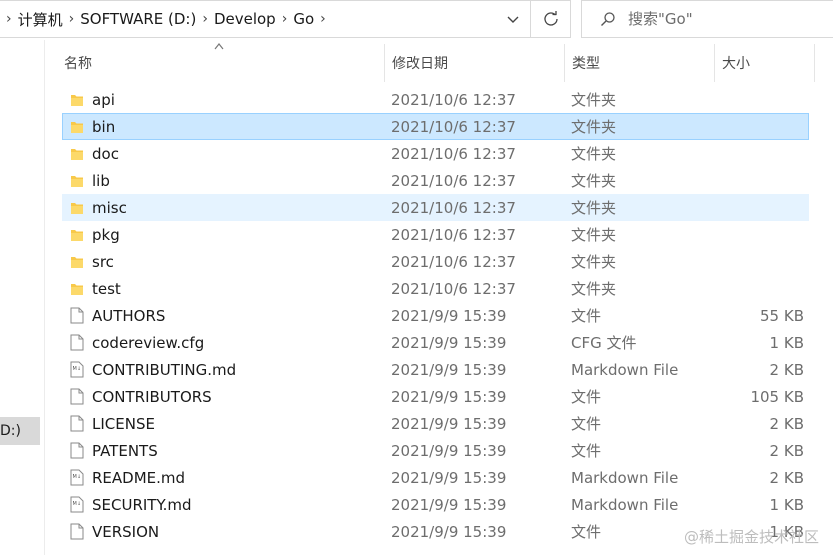 Image resolution: width=833 pixels, height=555 pixels. I want to click on column-header-size: 大小, so click(764, 63).